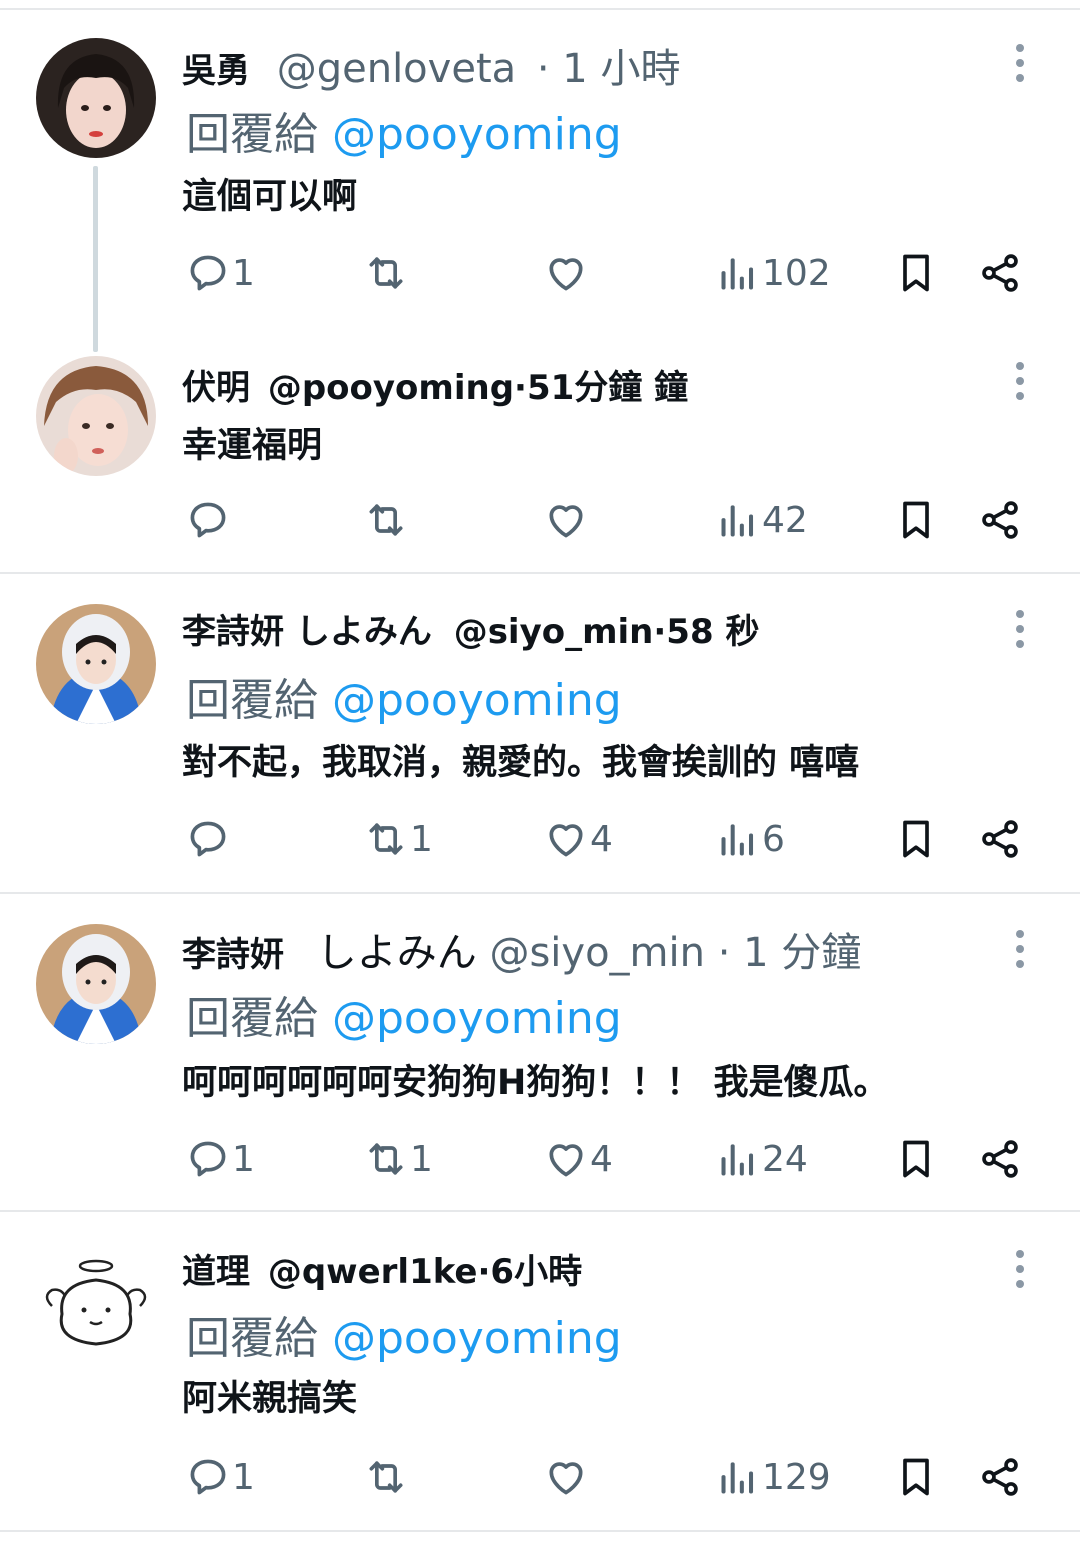 The image size is (1080, 1545). What do you see at coordinates (785, 1159) in the screenshot?
I see `views-count: 24` at bounding box center [785, 1159].